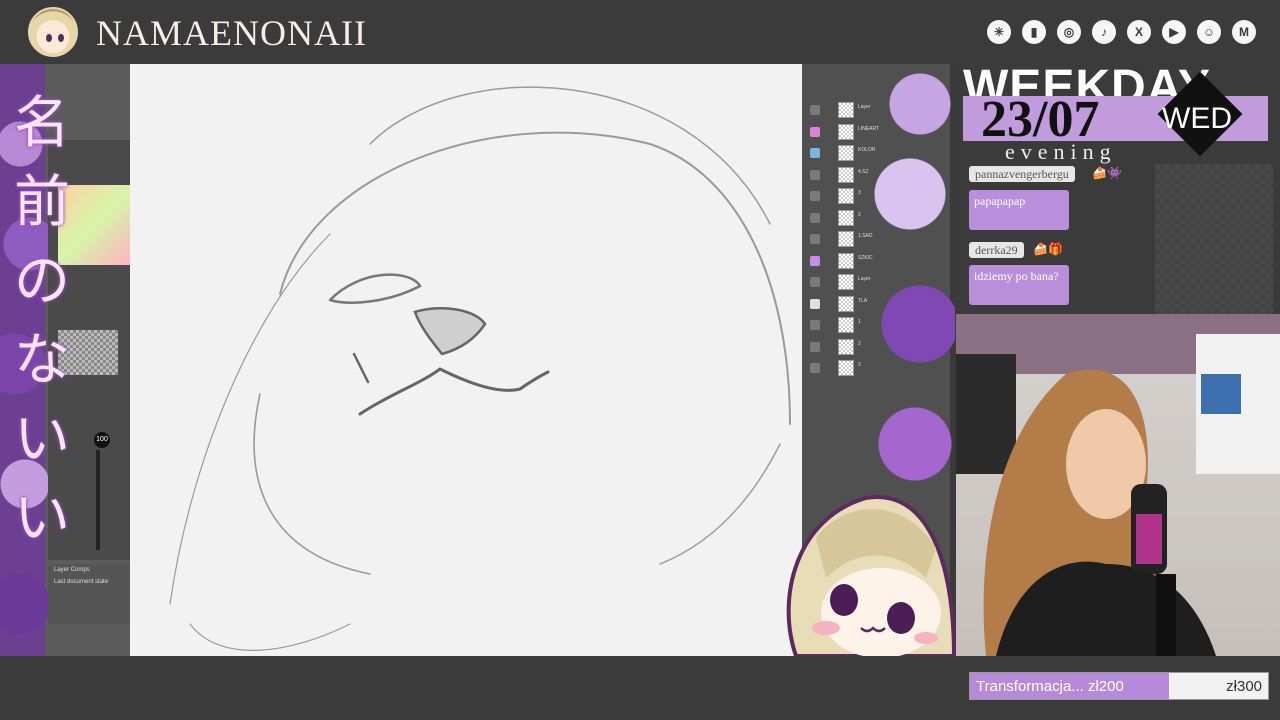 This screenshot has height=720, width=1280. I want to click on goal-target: zł300, so click(1244, 686).